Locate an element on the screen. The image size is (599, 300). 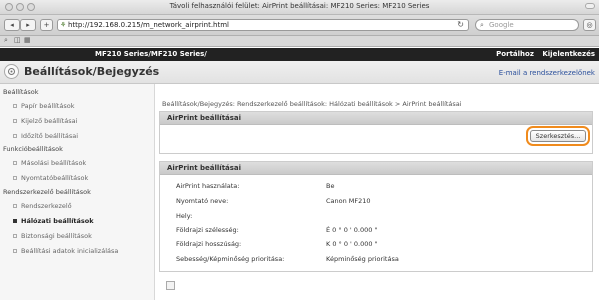
sidebar-item-initialize-settings: Beállítási adatok inicializálása is located at coordinates (65, 251).